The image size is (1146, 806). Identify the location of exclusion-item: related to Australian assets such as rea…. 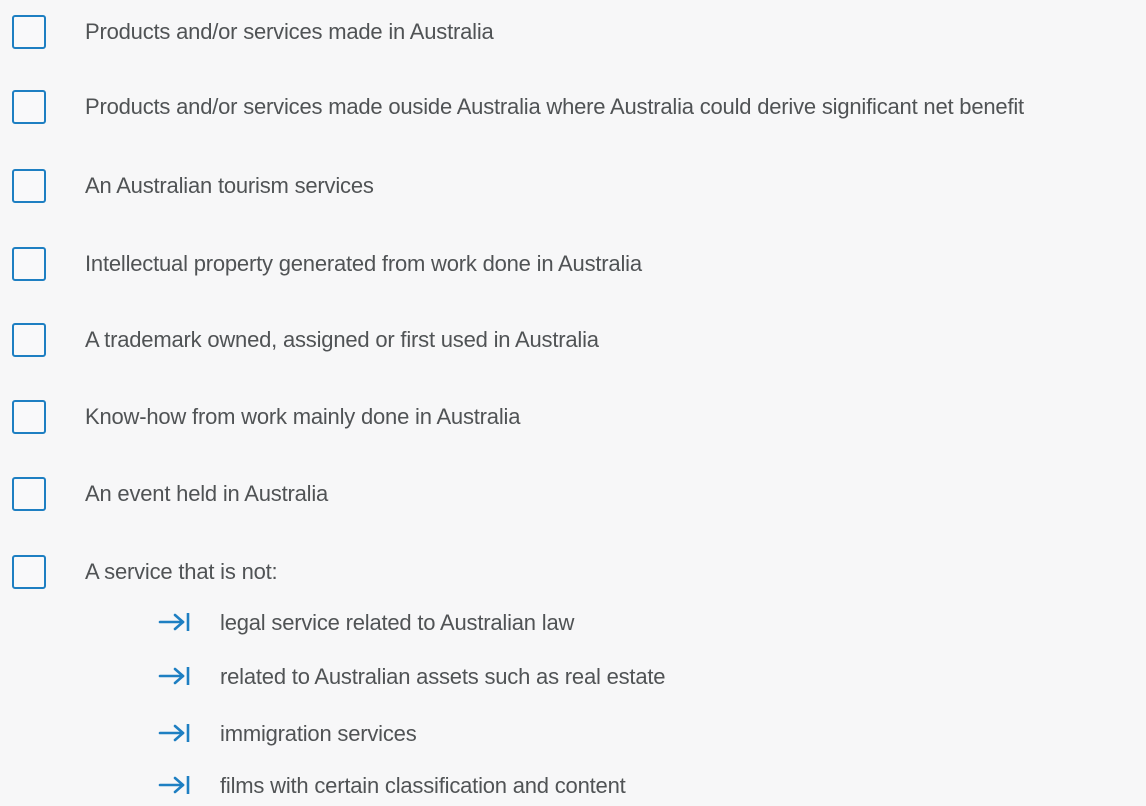
(573, 677).